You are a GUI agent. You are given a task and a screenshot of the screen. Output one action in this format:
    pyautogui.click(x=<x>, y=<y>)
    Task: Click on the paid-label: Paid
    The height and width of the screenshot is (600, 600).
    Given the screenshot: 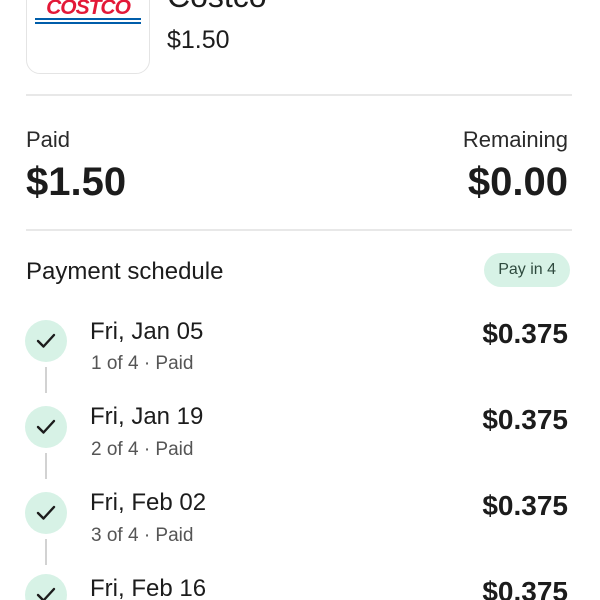 What is the action you would take?
    pyautogui.click(x=48, y=139)
    